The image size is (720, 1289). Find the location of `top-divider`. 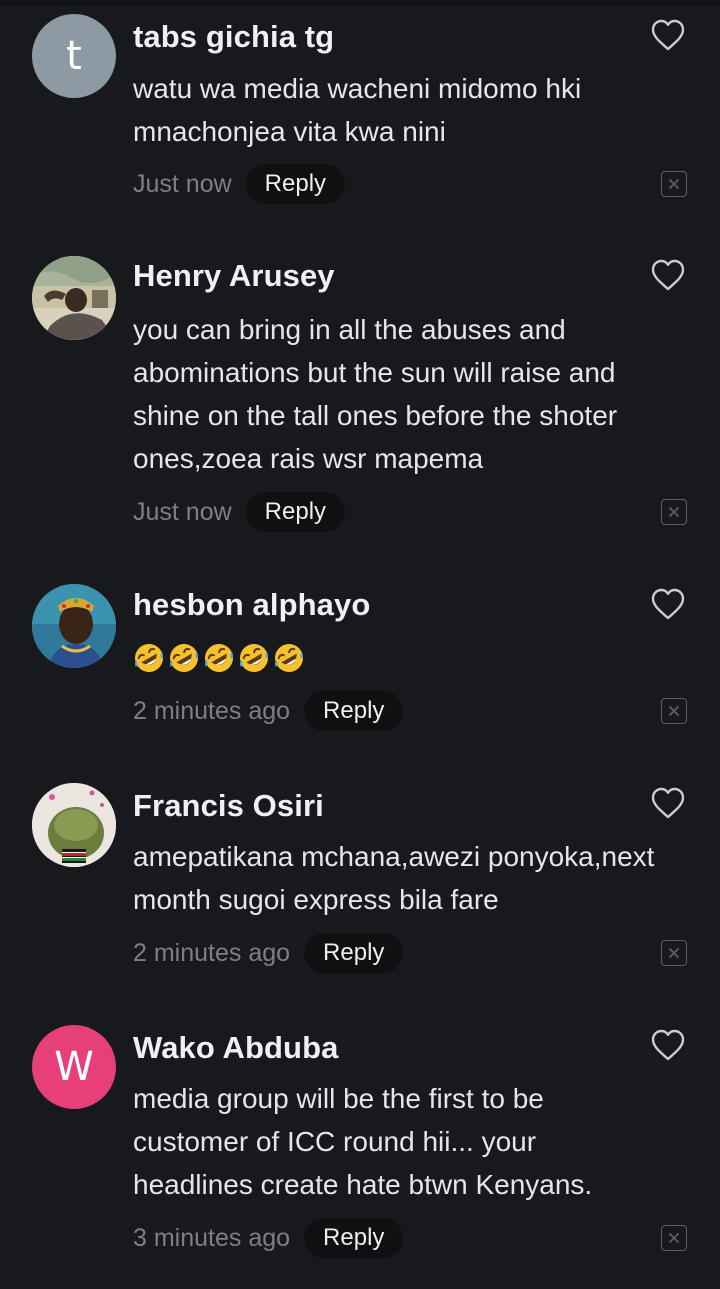

top-divider is located at coordinates (360, 3).